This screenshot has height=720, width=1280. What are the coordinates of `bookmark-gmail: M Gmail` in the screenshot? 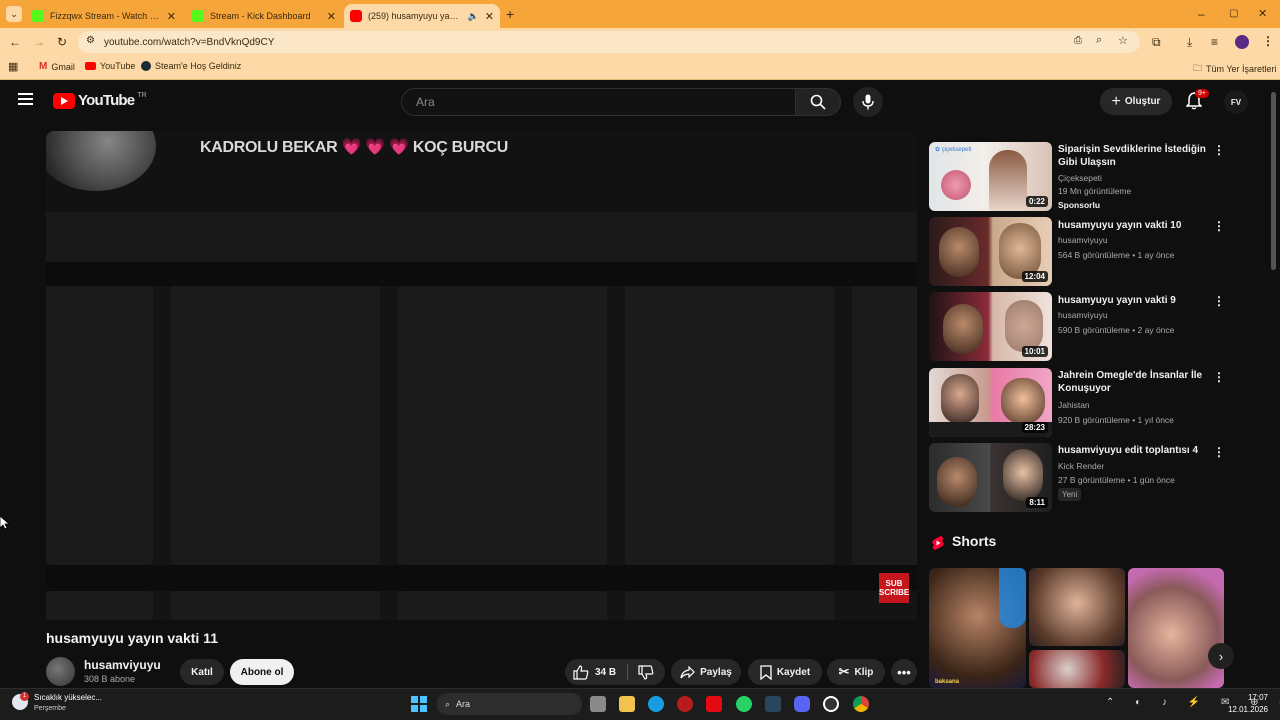 It's located at (57, 66).